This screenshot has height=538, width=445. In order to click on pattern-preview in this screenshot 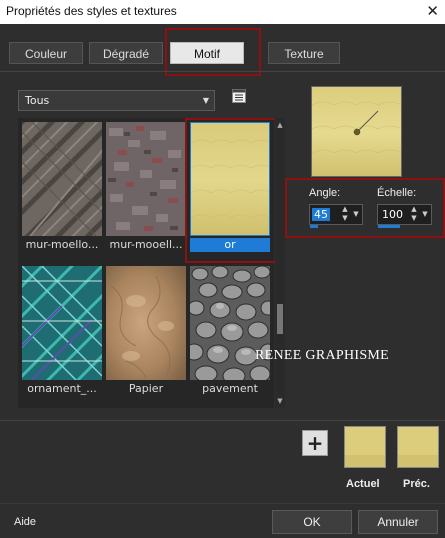, I will do `click(356, 131)`.